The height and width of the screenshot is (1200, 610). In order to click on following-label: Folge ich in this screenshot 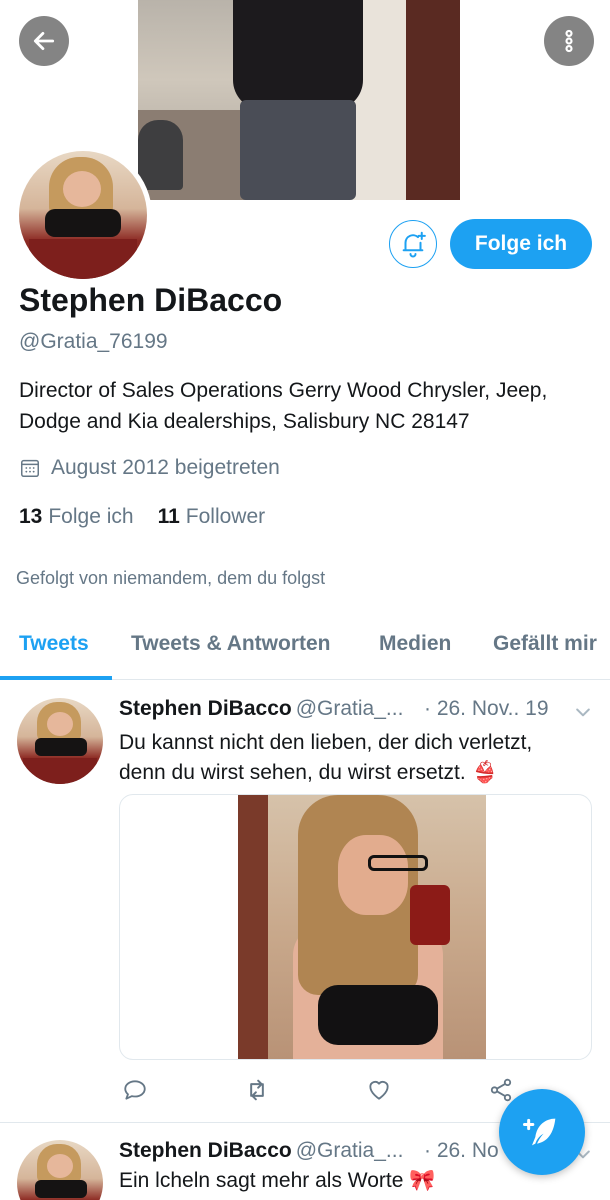, I will do `click(91, 516)`.